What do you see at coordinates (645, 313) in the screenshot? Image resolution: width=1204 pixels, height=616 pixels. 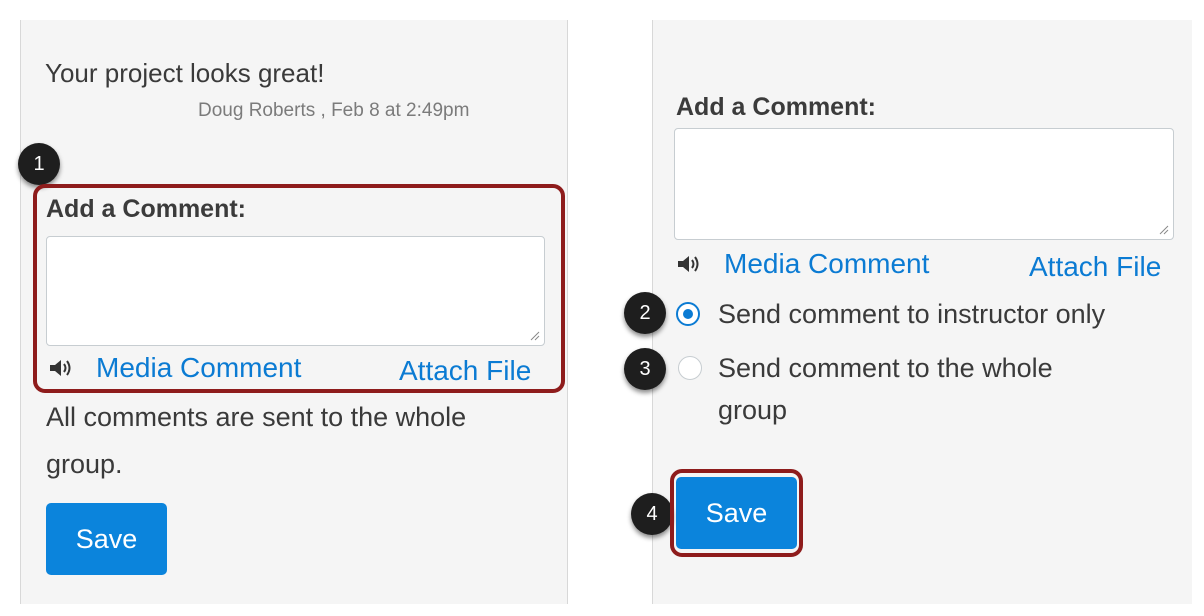 I see `step-badge-2: 2` at bounding box center [645, 313].